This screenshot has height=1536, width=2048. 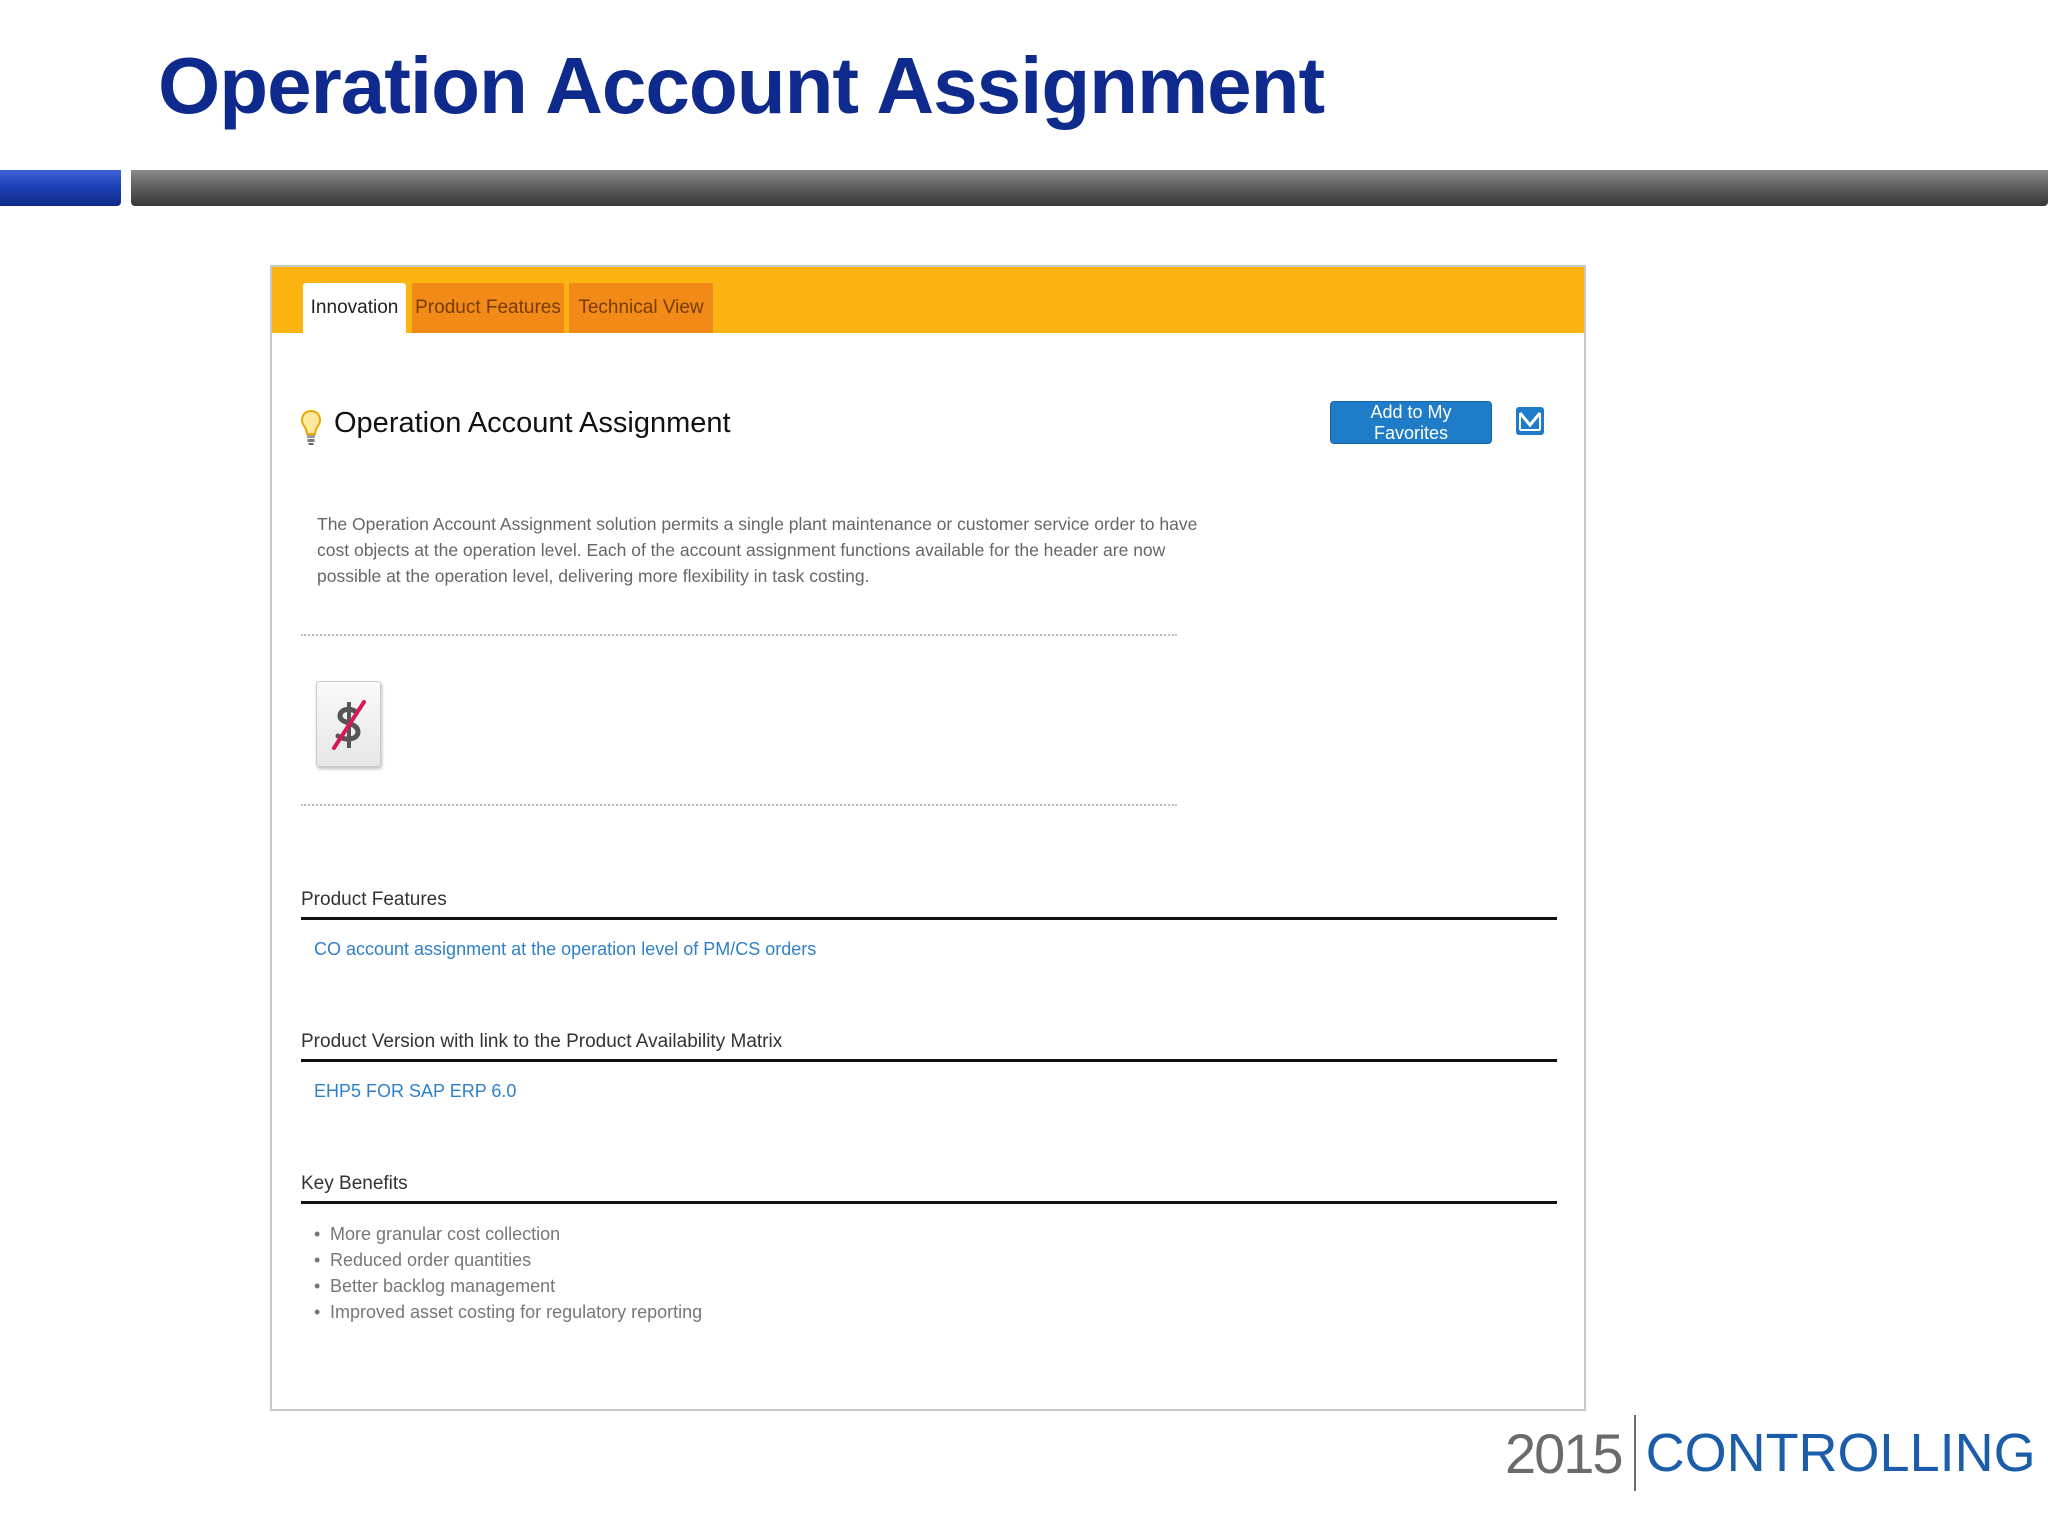 I want to click on slide-title: Operation Account Assignment, so click(x=741, y=85).